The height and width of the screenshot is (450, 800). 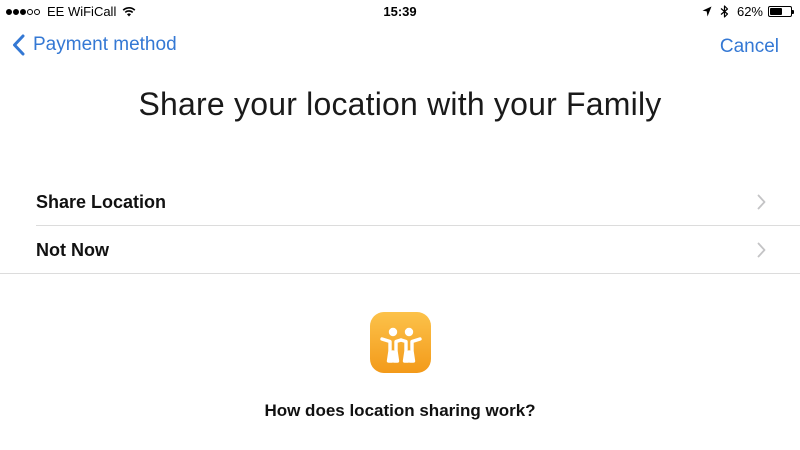 I want to click on status-time: 15:39, so click(x=400, y=11).